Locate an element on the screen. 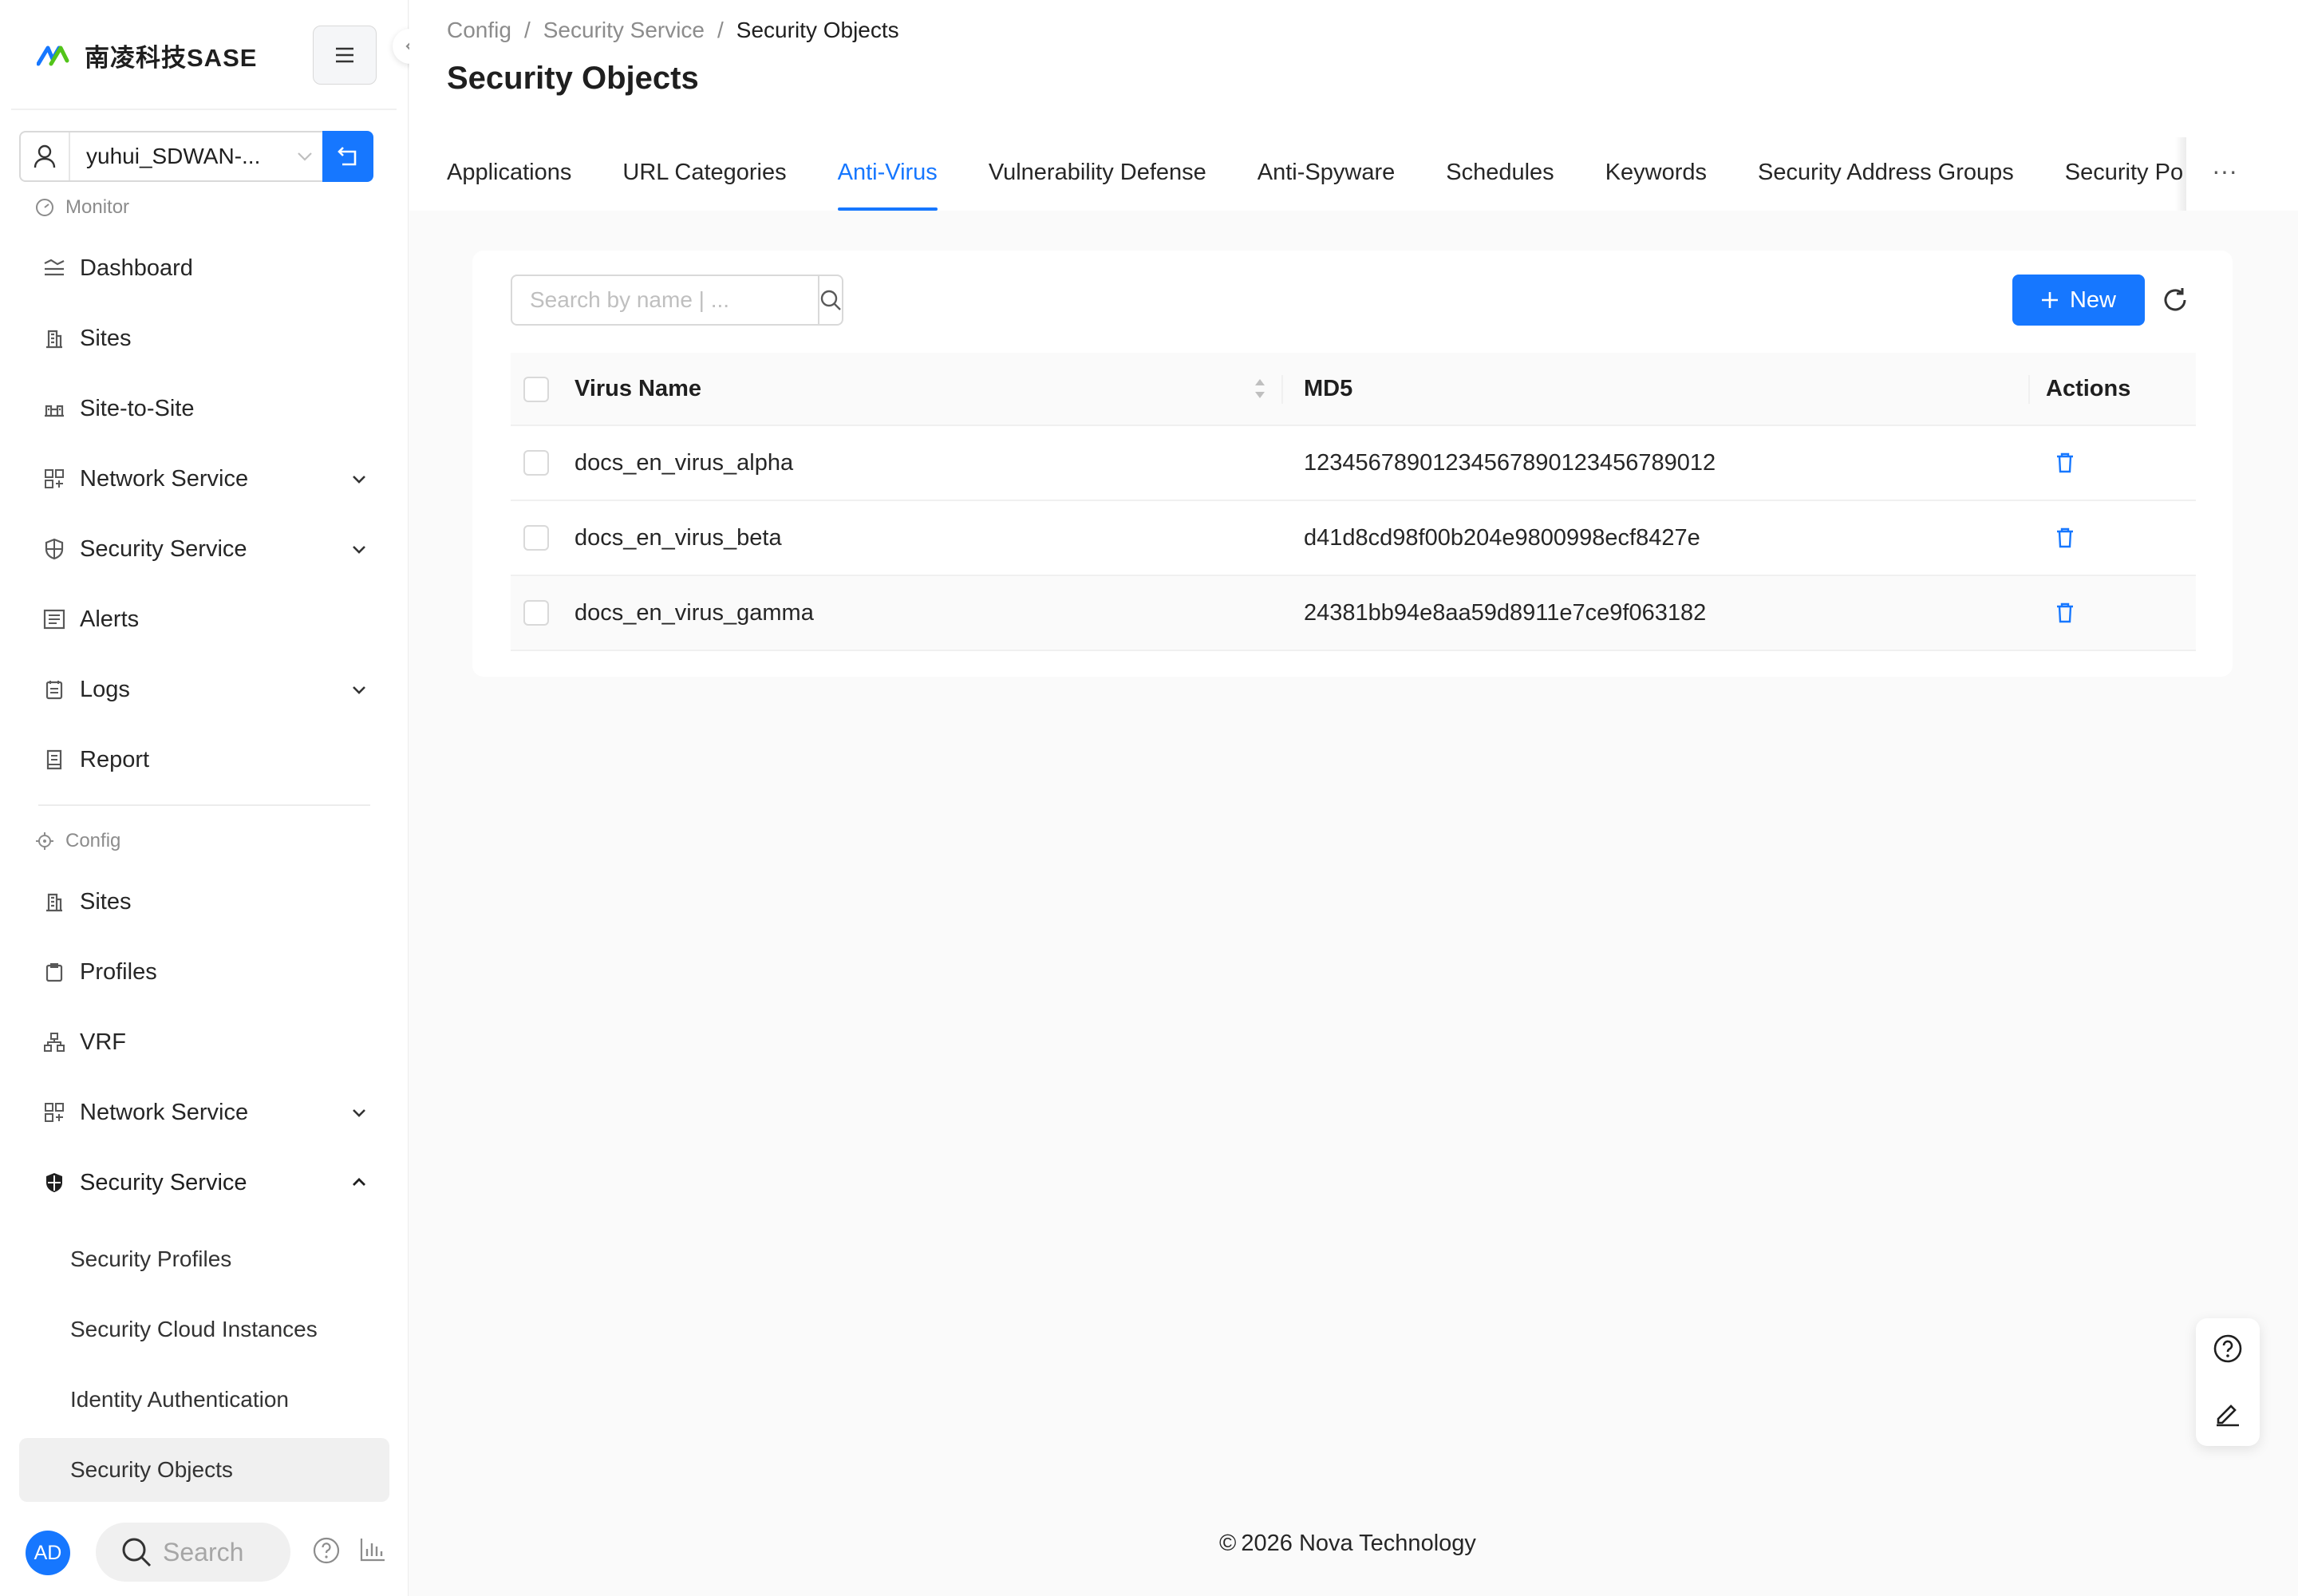 This screenshot has height=1596, width=2298. search-icon is located at coordinates (831, 300).